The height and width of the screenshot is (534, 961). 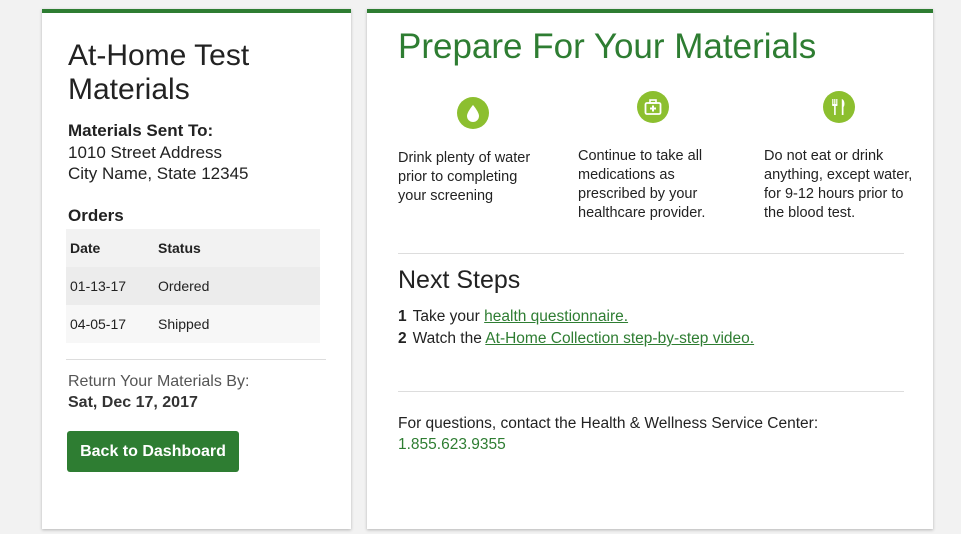 I want to click on step-text: Take your, so click(x=446, y=316).